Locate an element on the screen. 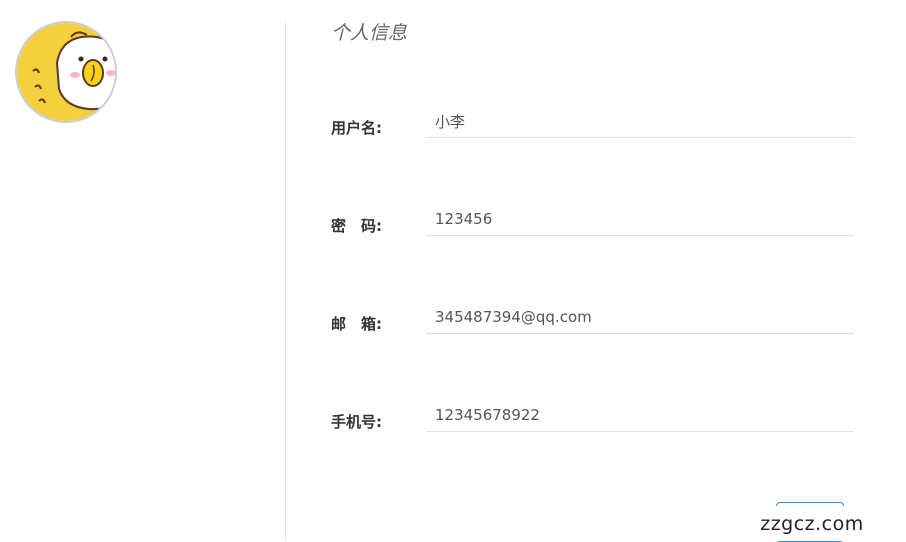  watermark: zzgcz.com is located at coordinates (812, 523).